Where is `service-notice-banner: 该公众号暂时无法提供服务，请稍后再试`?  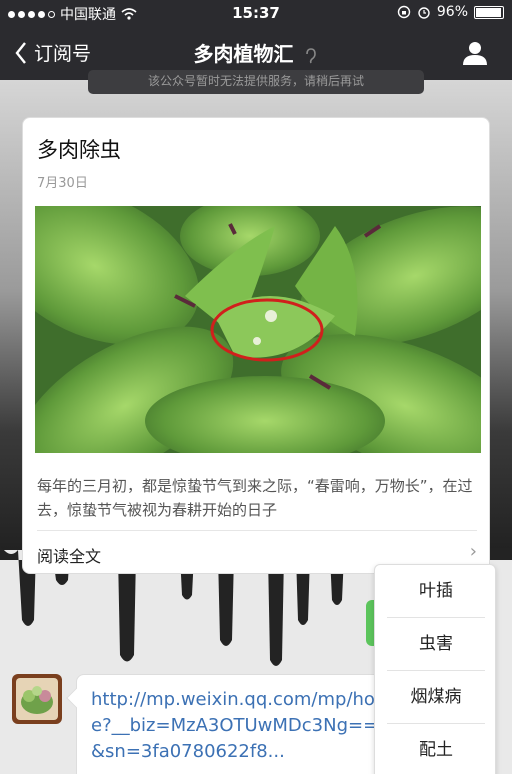
service-notice-banner: 该公众号暂时无法提供服务，请稍后再试 is located at coordinates (256, 82).